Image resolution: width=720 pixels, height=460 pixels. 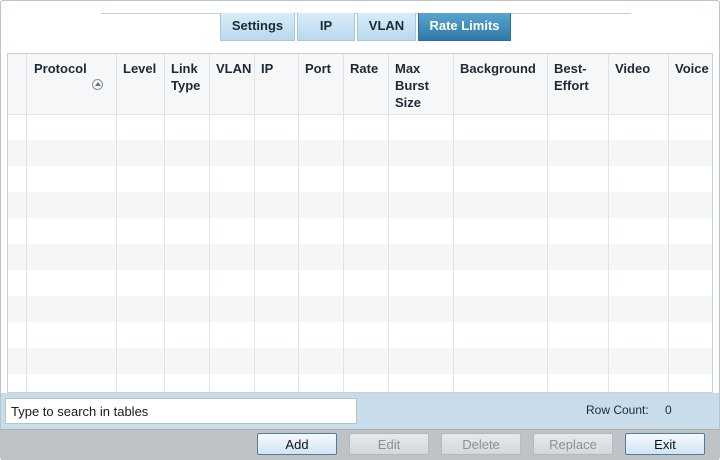 What do you see at coordinates (257, 27) in the screenshot?
I see `tab-settings: Settings` at bounding box center [257, 27].